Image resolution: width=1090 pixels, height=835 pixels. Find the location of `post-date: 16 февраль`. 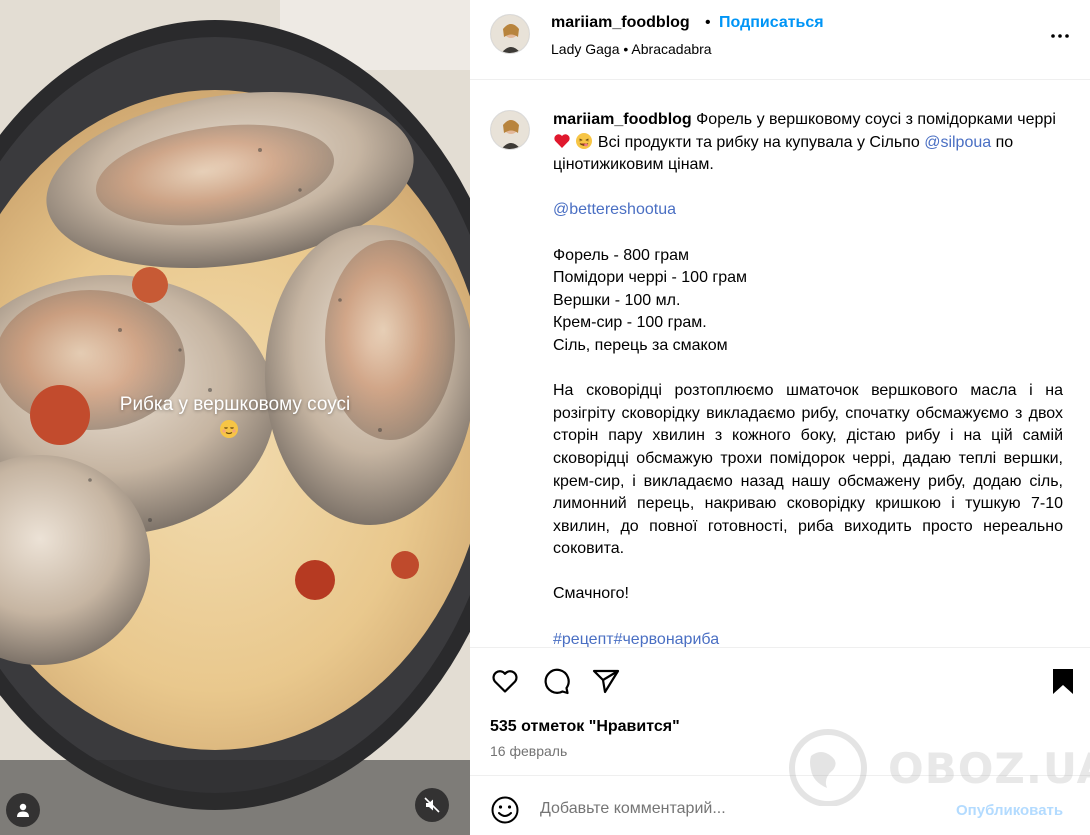

post-date: 16 февраль is located at coordinates (528, 751).